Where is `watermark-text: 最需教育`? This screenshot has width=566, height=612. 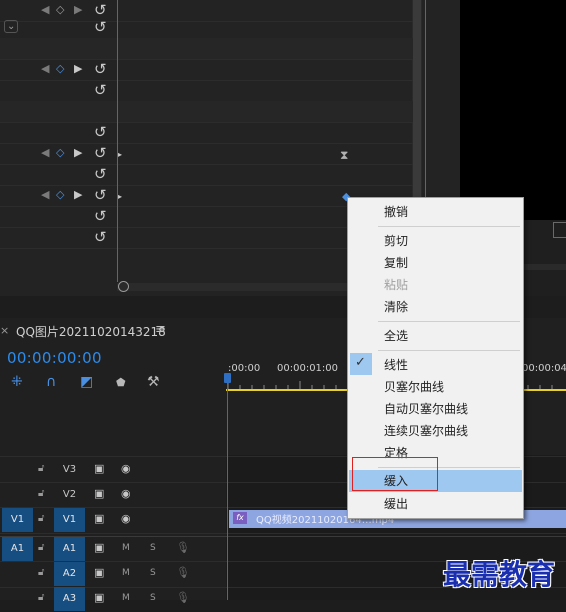 watermark-text: 最需教育 is located at coordinates (499, 574).